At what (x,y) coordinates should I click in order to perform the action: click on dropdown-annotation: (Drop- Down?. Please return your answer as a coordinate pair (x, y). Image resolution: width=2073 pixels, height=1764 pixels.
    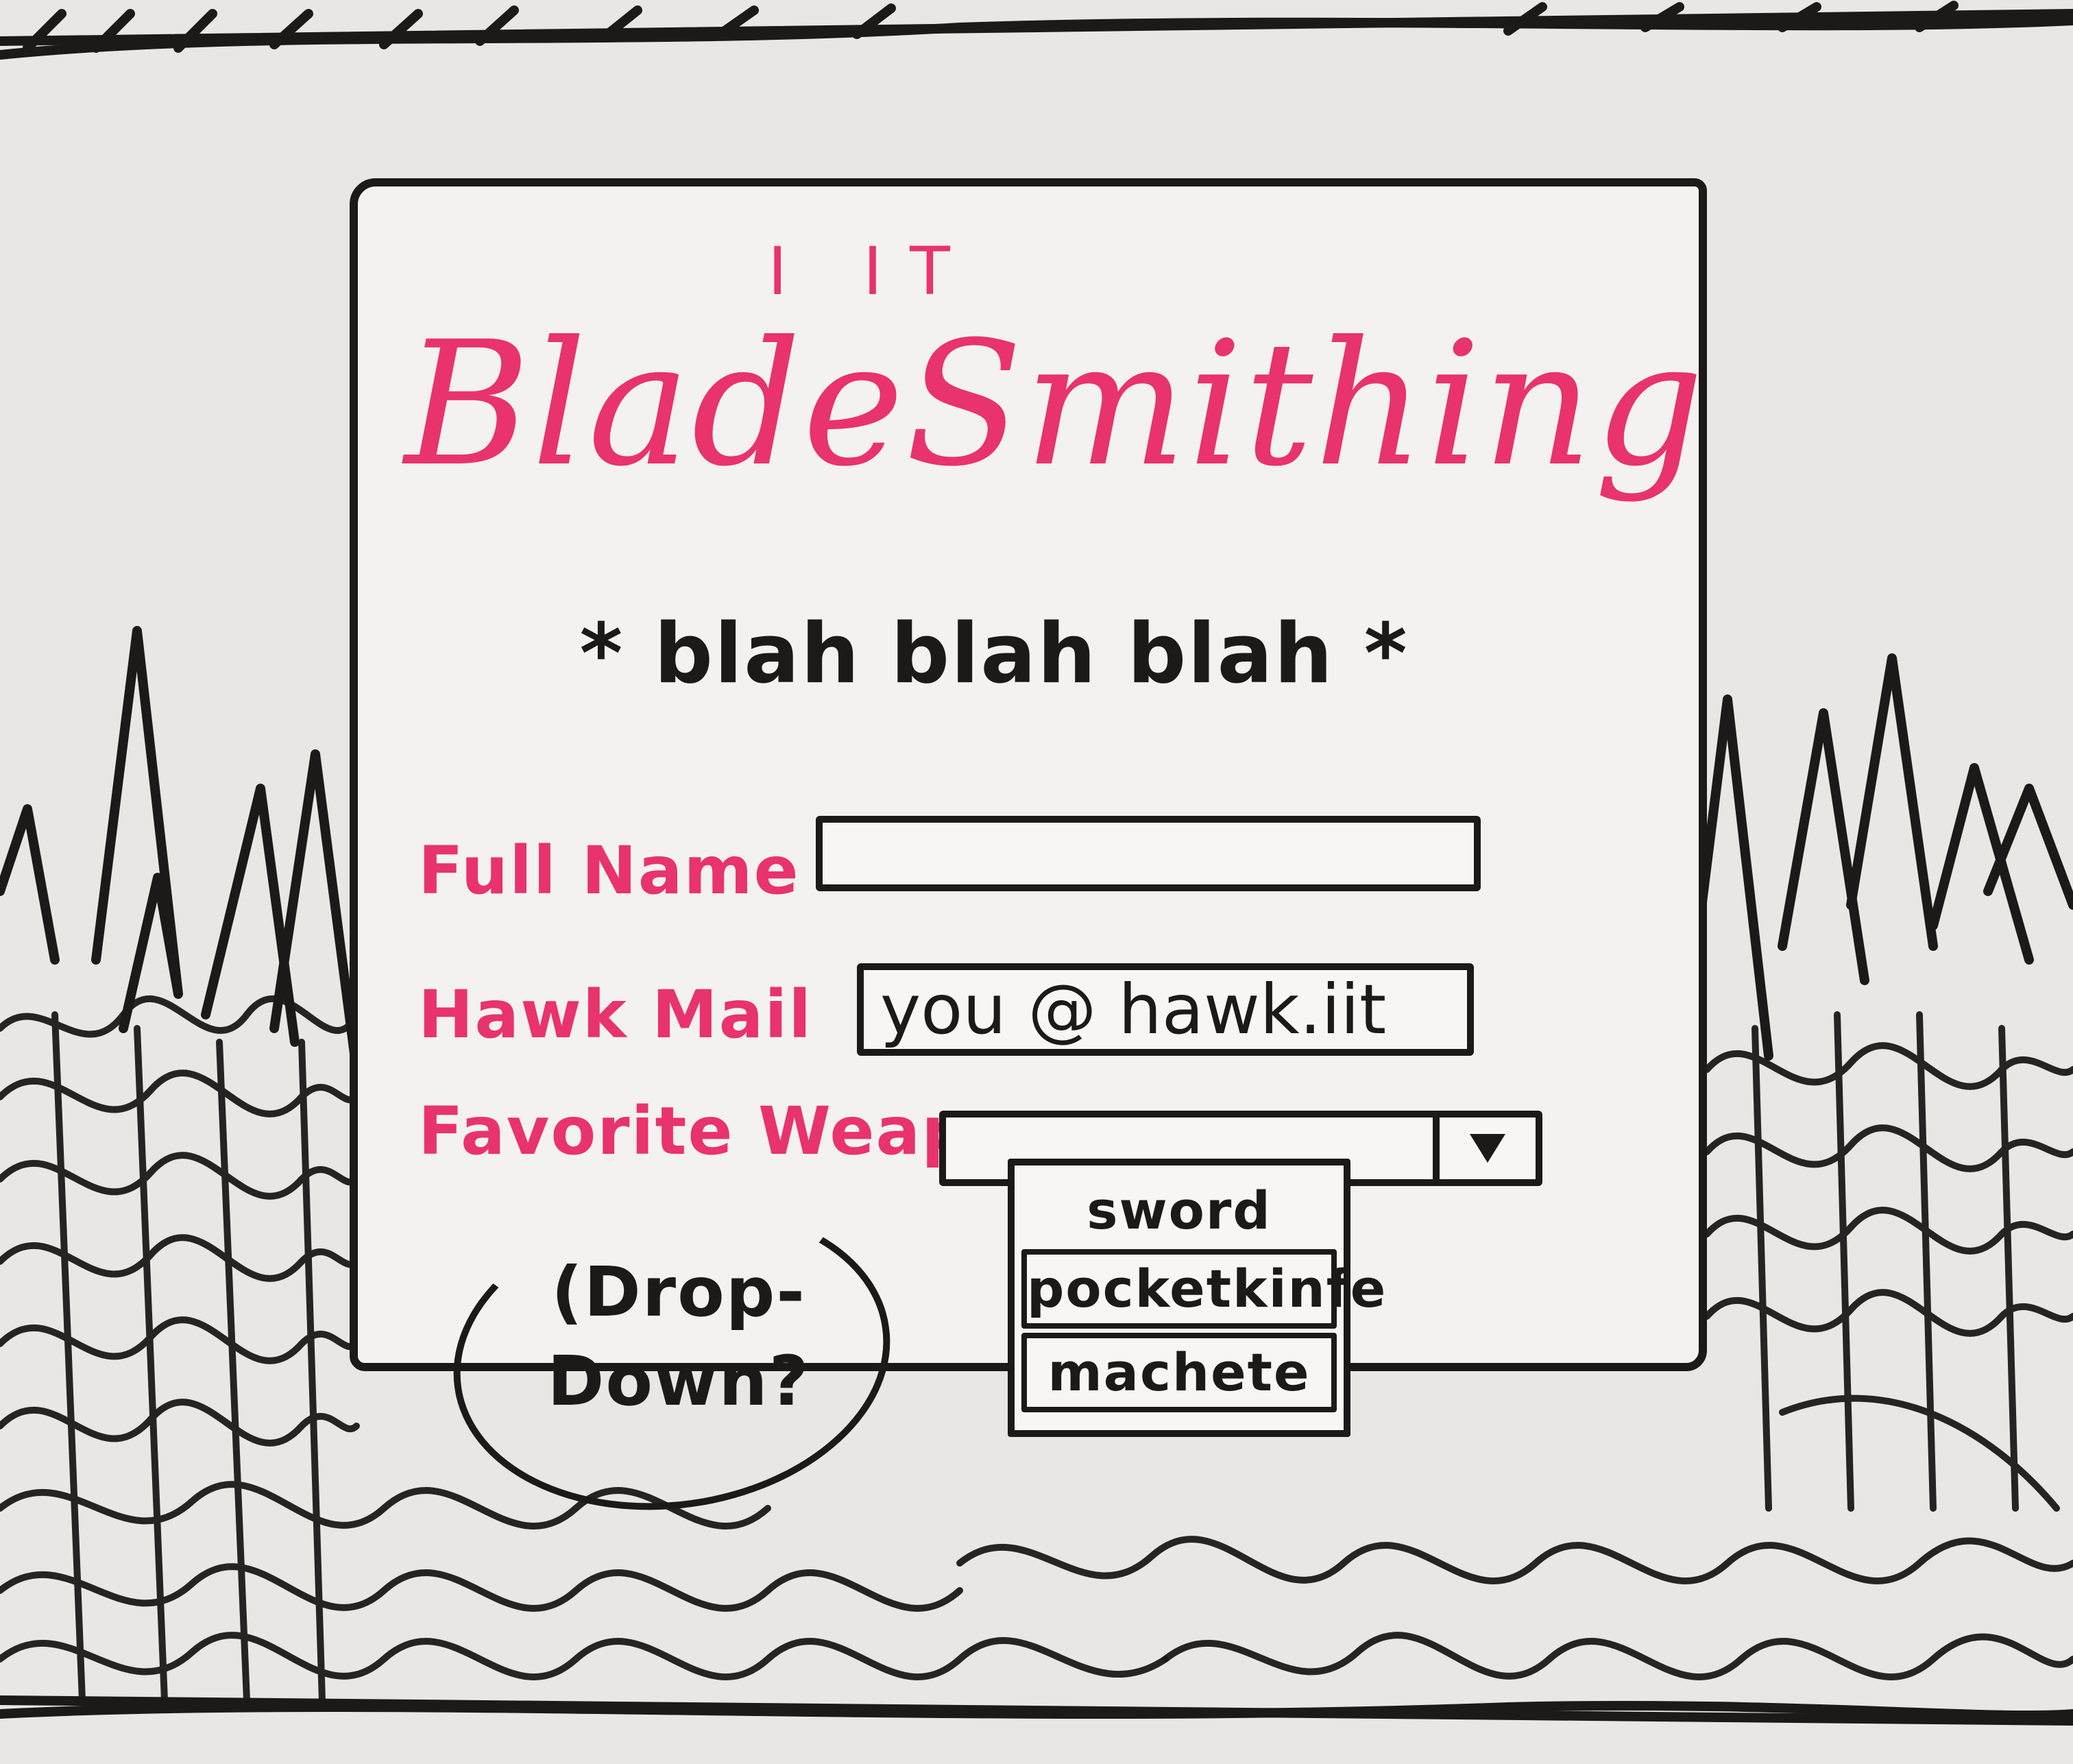
    Looking at the image, I should click on (682, 1357).